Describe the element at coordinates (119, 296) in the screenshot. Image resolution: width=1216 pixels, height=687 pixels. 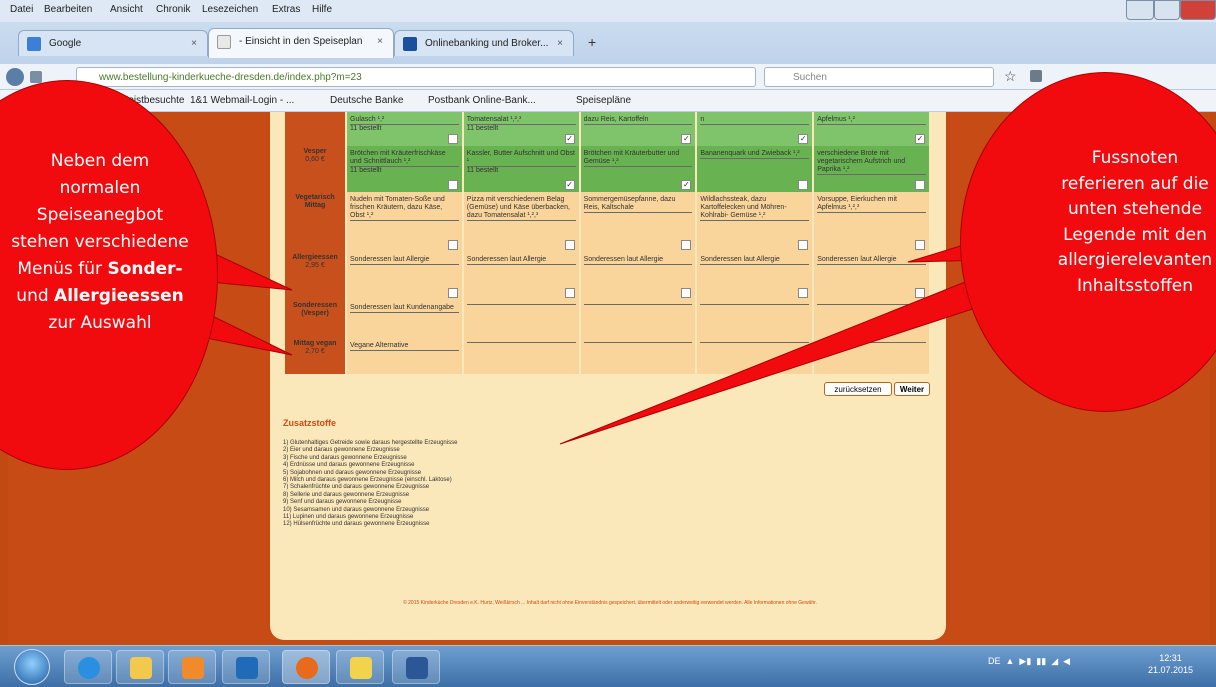
I see `callout-bold-text: Allergieessen` at that location.